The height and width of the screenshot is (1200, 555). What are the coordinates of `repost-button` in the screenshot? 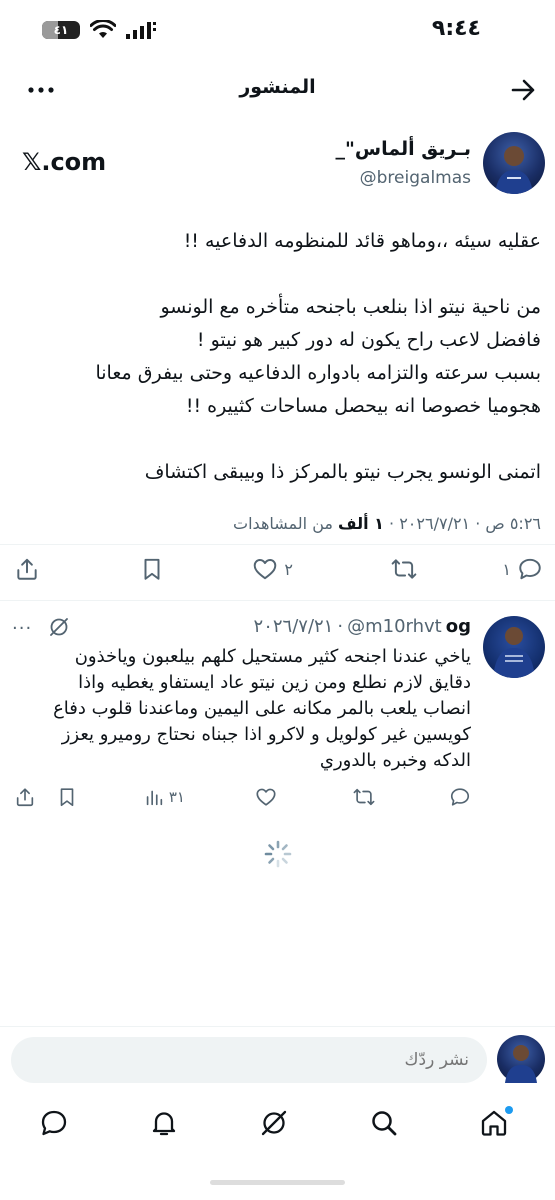 It's located at (404, 569).